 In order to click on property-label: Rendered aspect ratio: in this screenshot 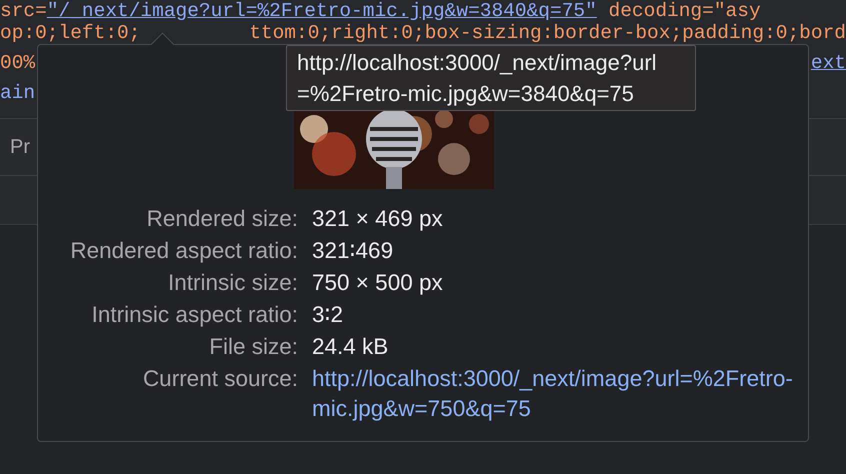, I will do `click(183, 251)`.